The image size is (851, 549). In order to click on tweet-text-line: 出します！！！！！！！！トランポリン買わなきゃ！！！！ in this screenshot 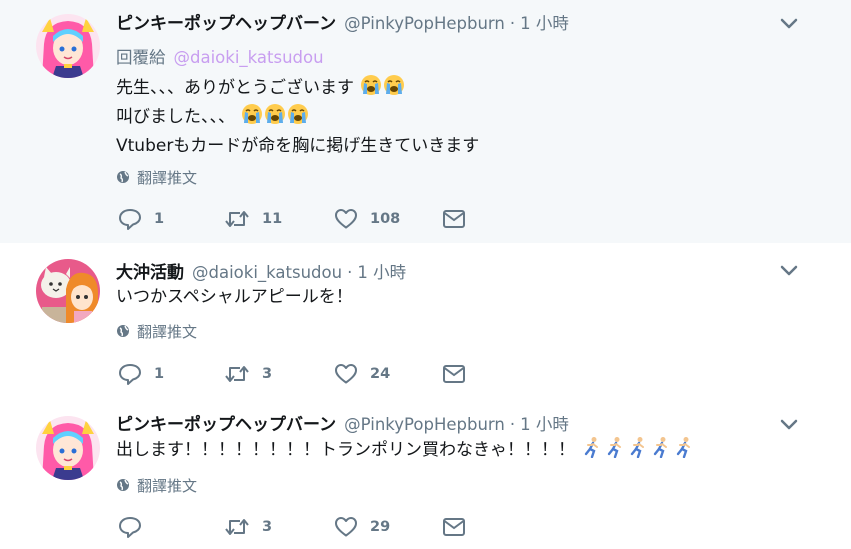, I will do `click(405, 450)`.